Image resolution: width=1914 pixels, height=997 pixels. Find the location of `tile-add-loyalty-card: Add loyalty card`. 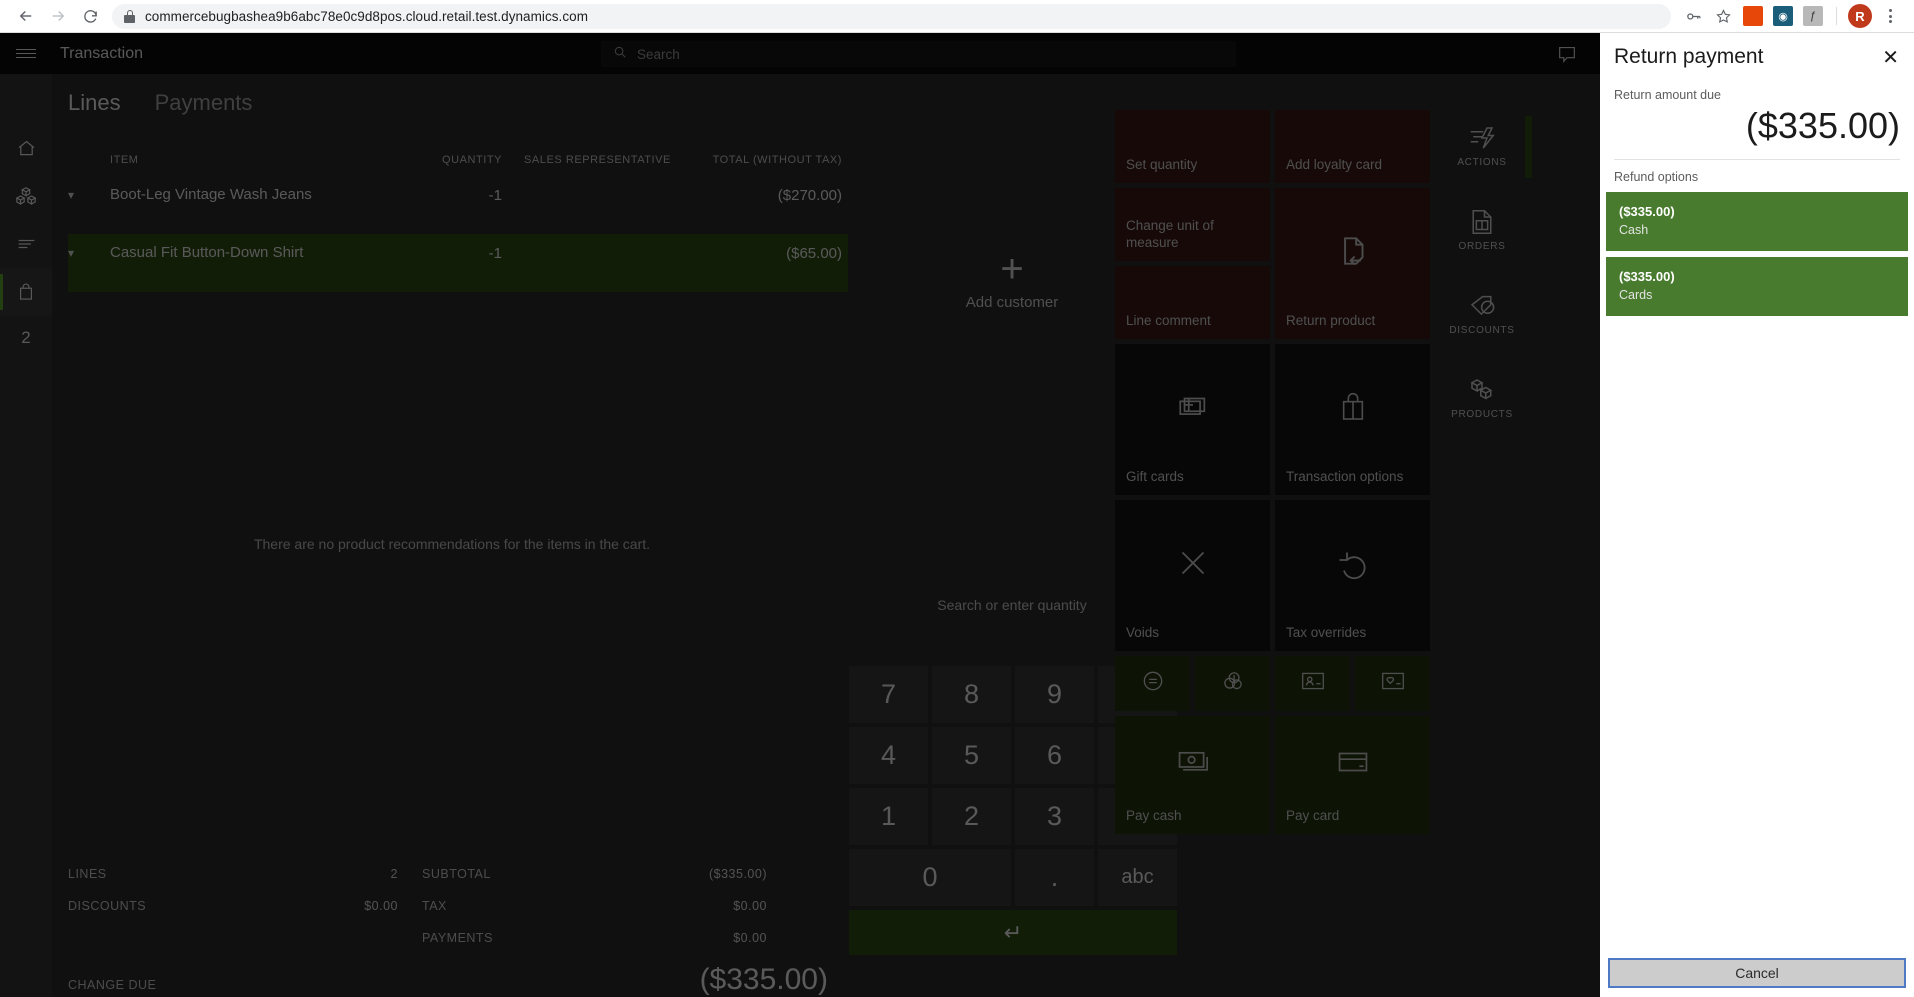

tile-add-loyalty-card: Add loyalty card is located at coordinates (1352, 146).